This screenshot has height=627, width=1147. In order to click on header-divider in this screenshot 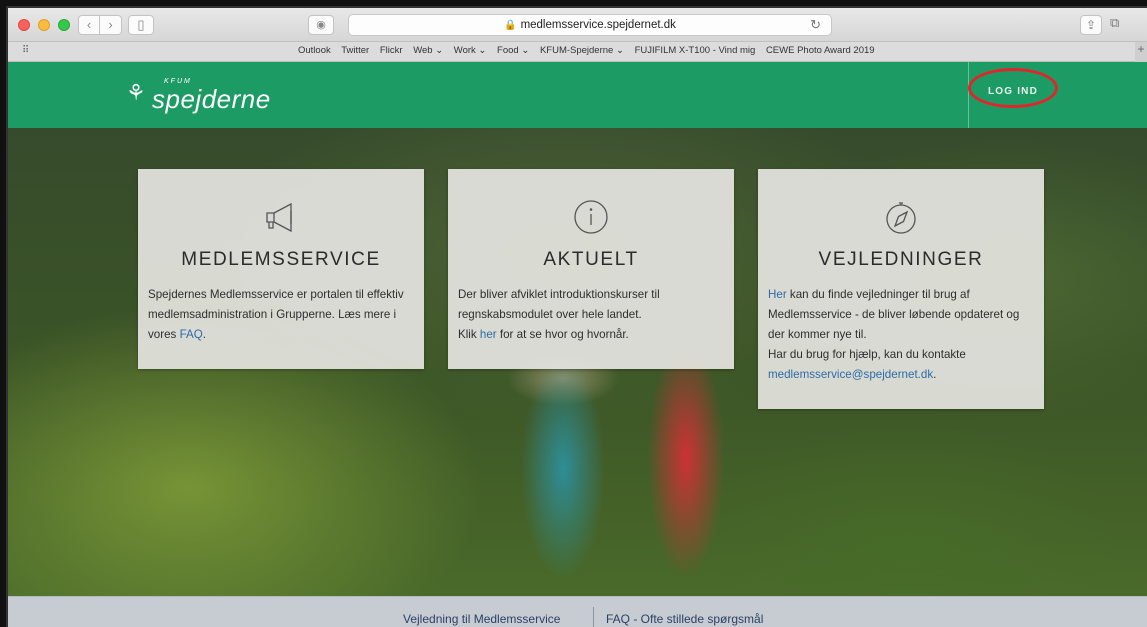, I will do `click(968, 95)`.